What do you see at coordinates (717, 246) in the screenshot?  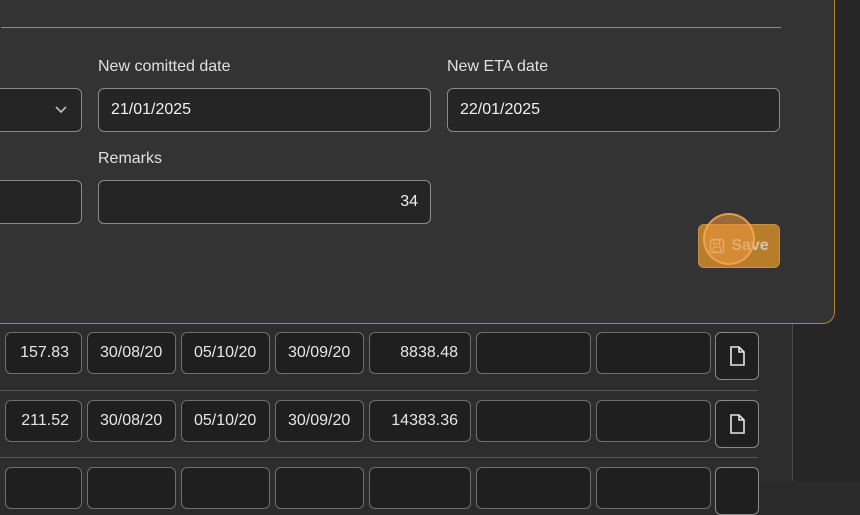 I see `floppy-disk-icon` at bounding box center [717, 246].